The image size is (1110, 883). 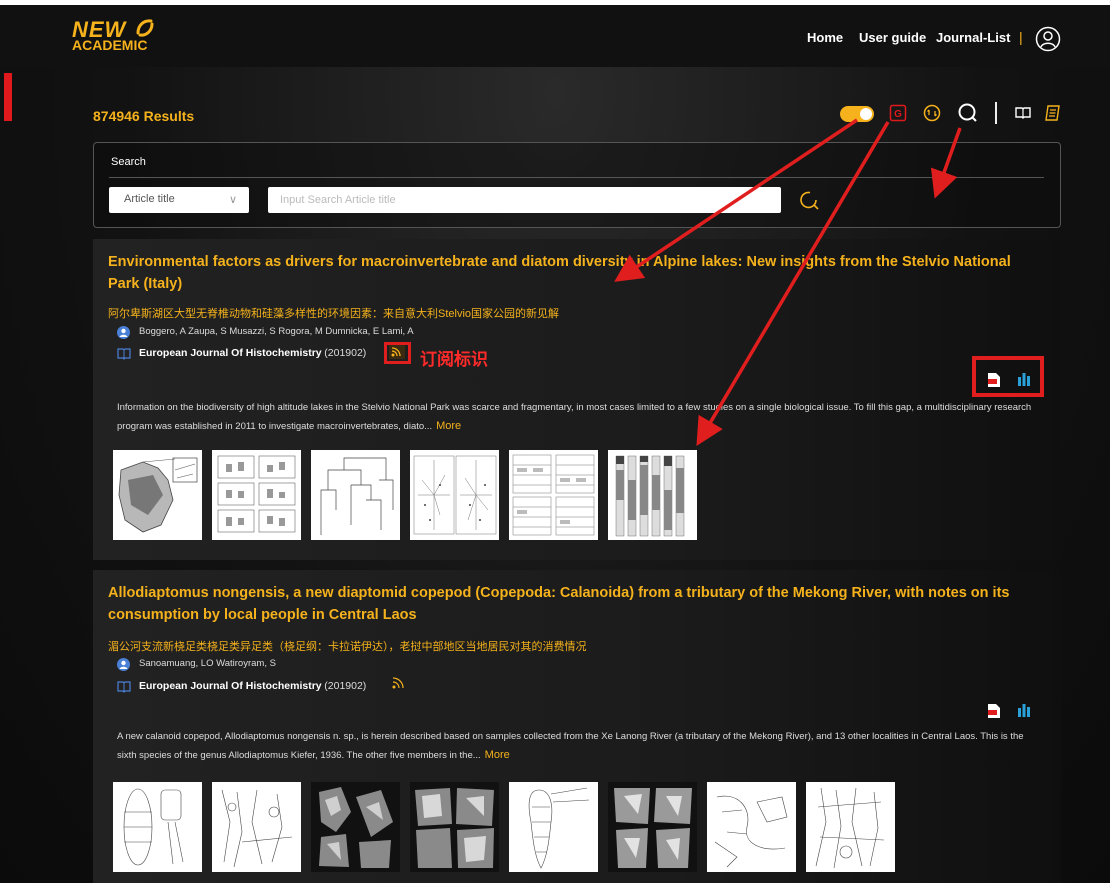 What do you see at coordinates (973, 37) in the screenshot?
I see `nav-journal-list-link: Journal-List` at bounding box center [973, 37].